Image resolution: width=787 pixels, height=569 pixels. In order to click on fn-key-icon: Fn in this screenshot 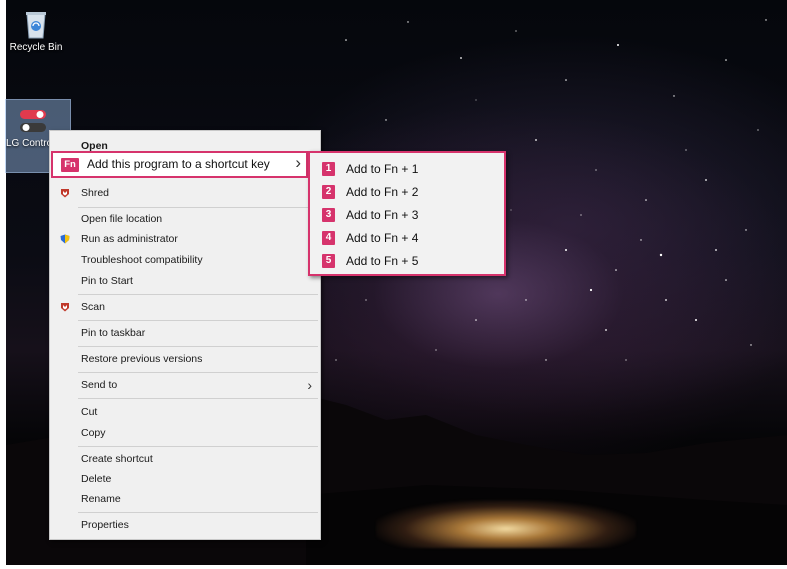, I will do `click(70, 165)`.